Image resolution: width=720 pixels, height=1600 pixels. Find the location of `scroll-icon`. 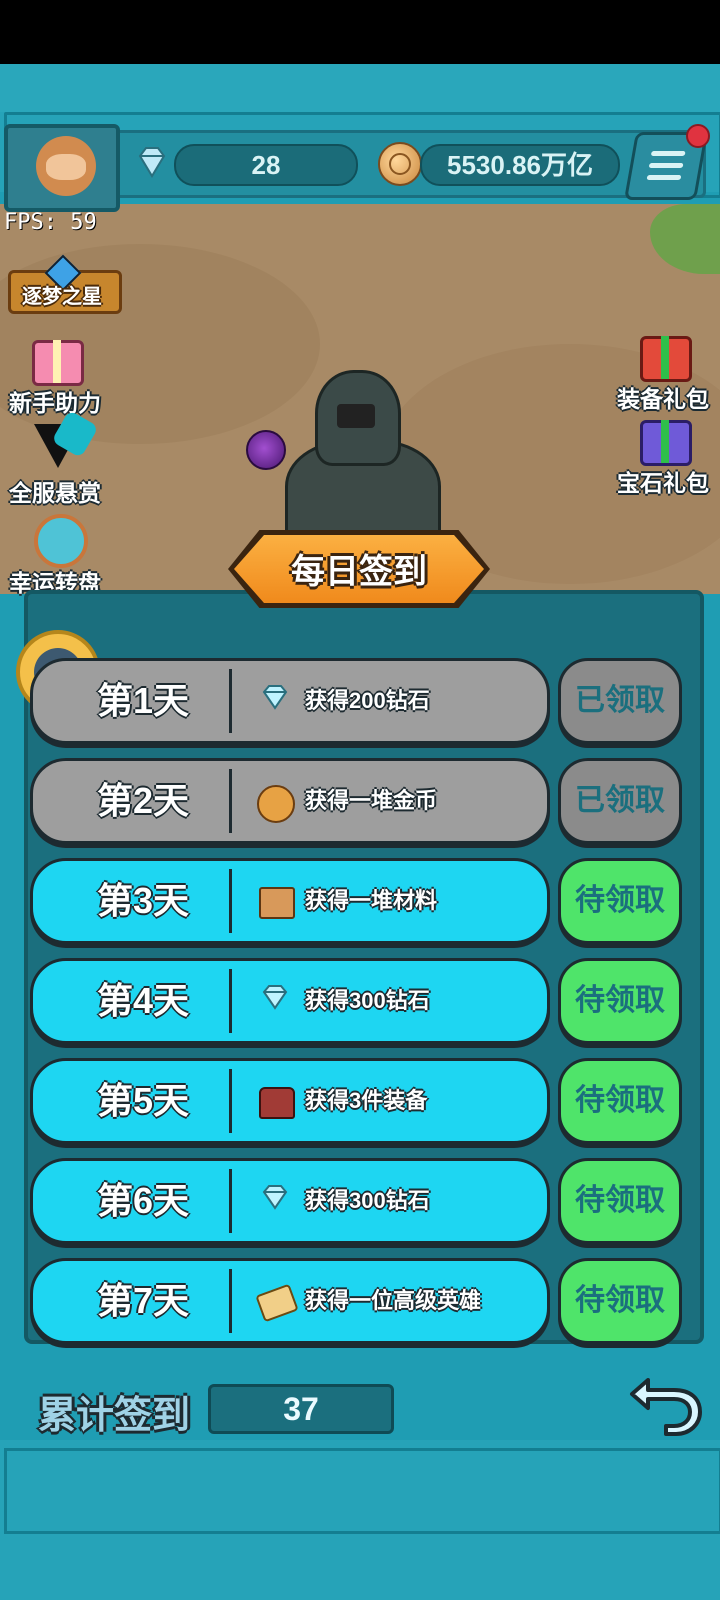

scroll-icon is located at coordinates (277, 1302).